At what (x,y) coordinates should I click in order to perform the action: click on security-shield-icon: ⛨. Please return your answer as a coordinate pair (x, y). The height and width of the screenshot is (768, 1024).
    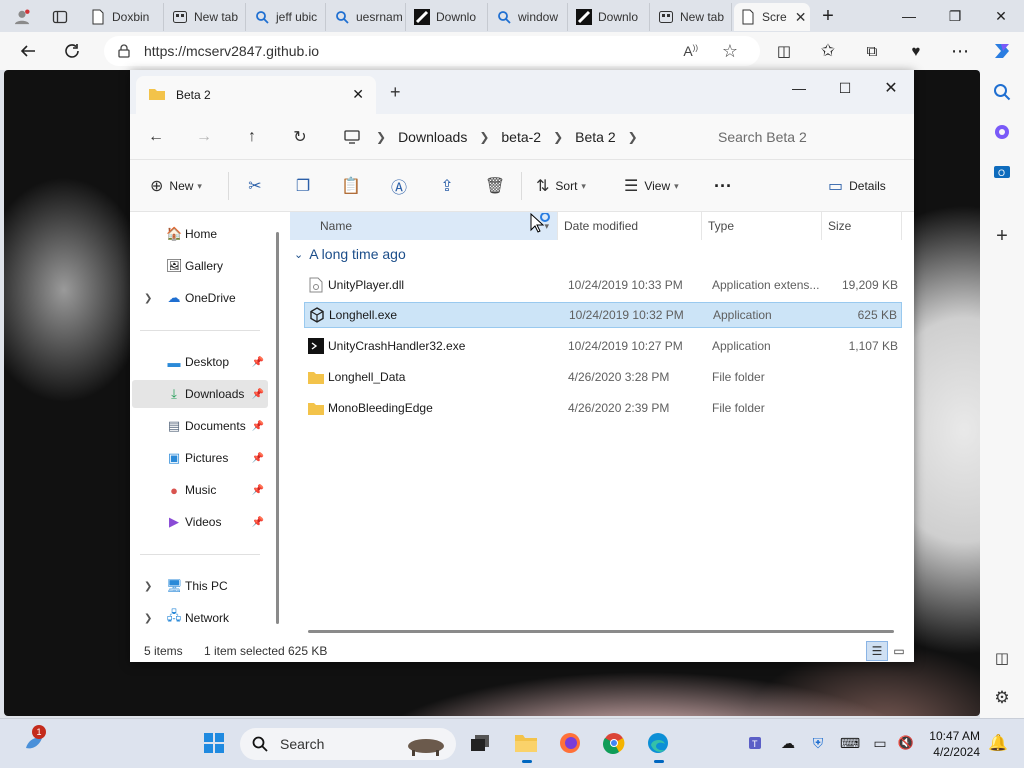
    Looking at the image, I should click on (818, 743).